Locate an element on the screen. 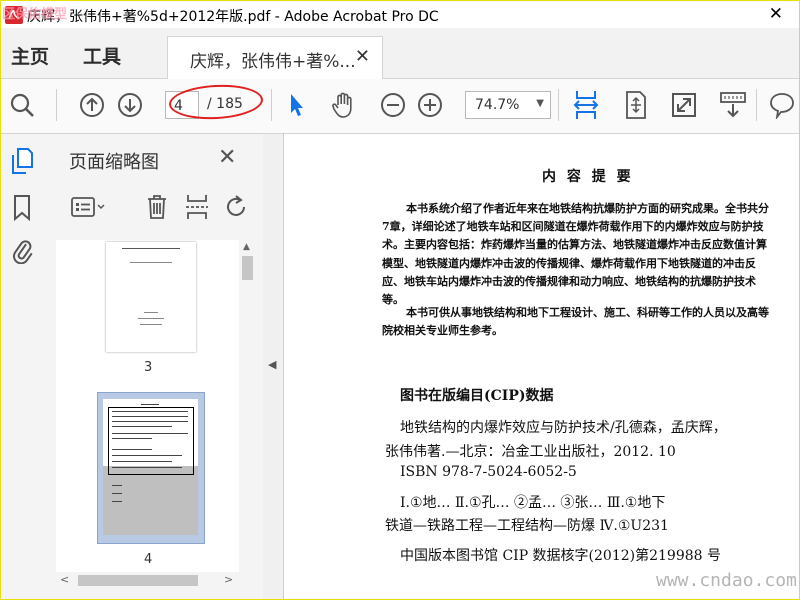 The image size is (800, 600). scroll-up-icon: ▲ is located at coordinates (246, 247).